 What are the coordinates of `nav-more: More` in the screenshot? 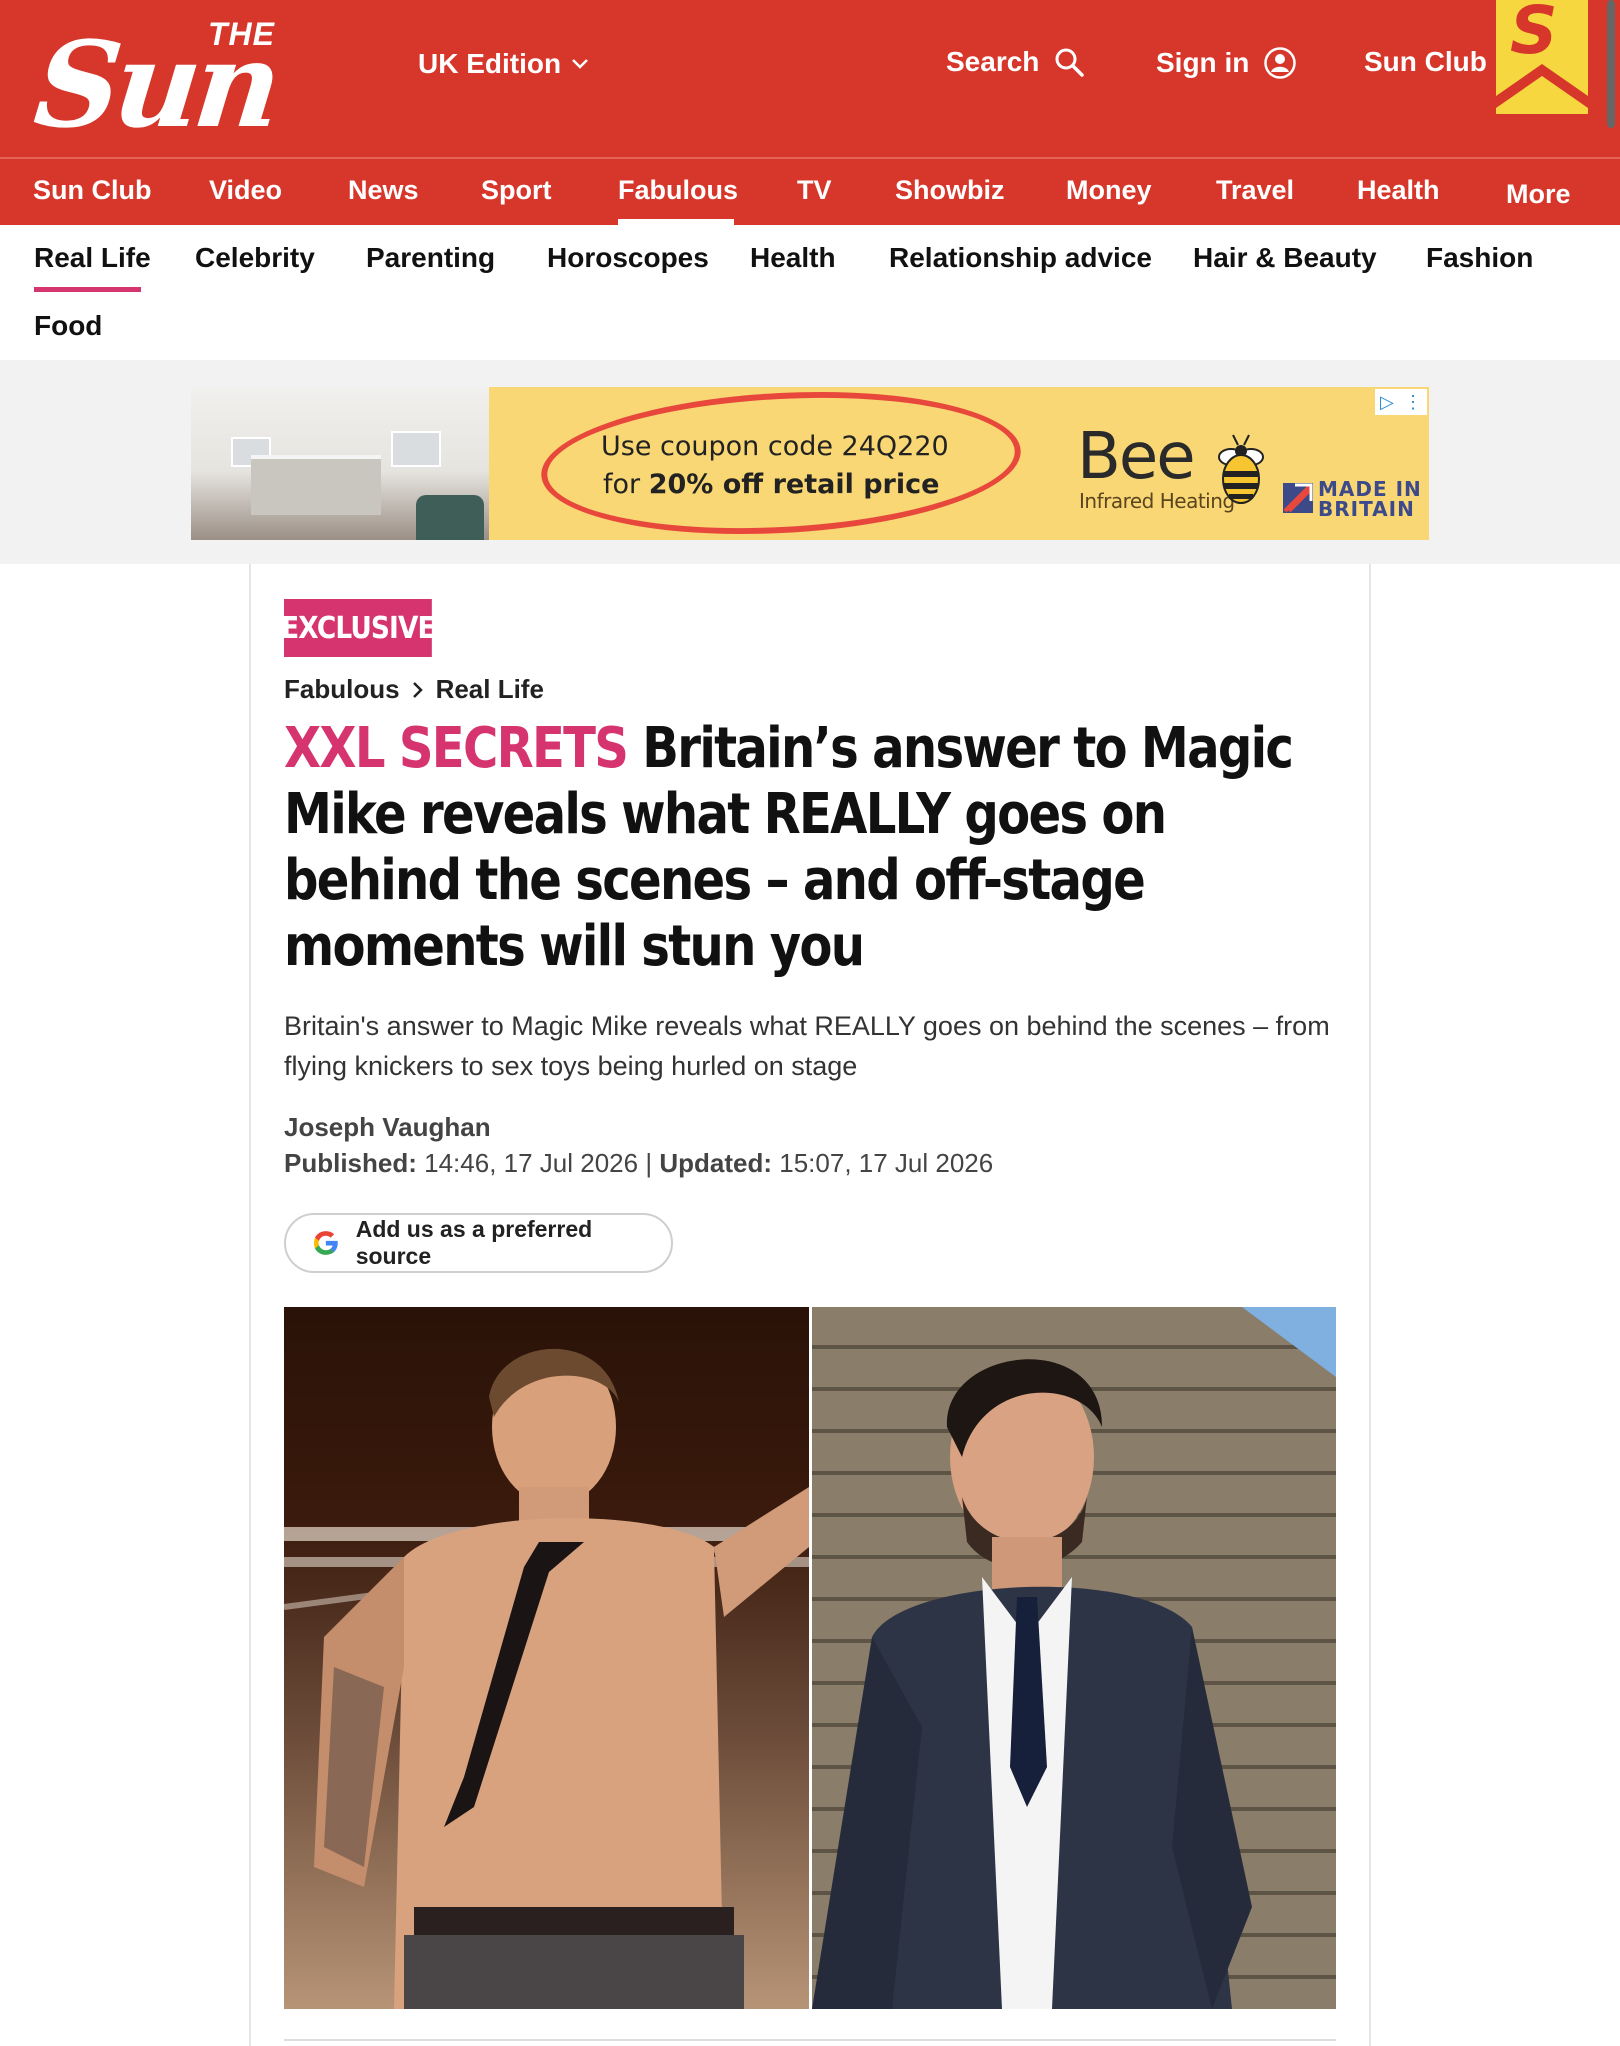 It's located at (1538, 194).